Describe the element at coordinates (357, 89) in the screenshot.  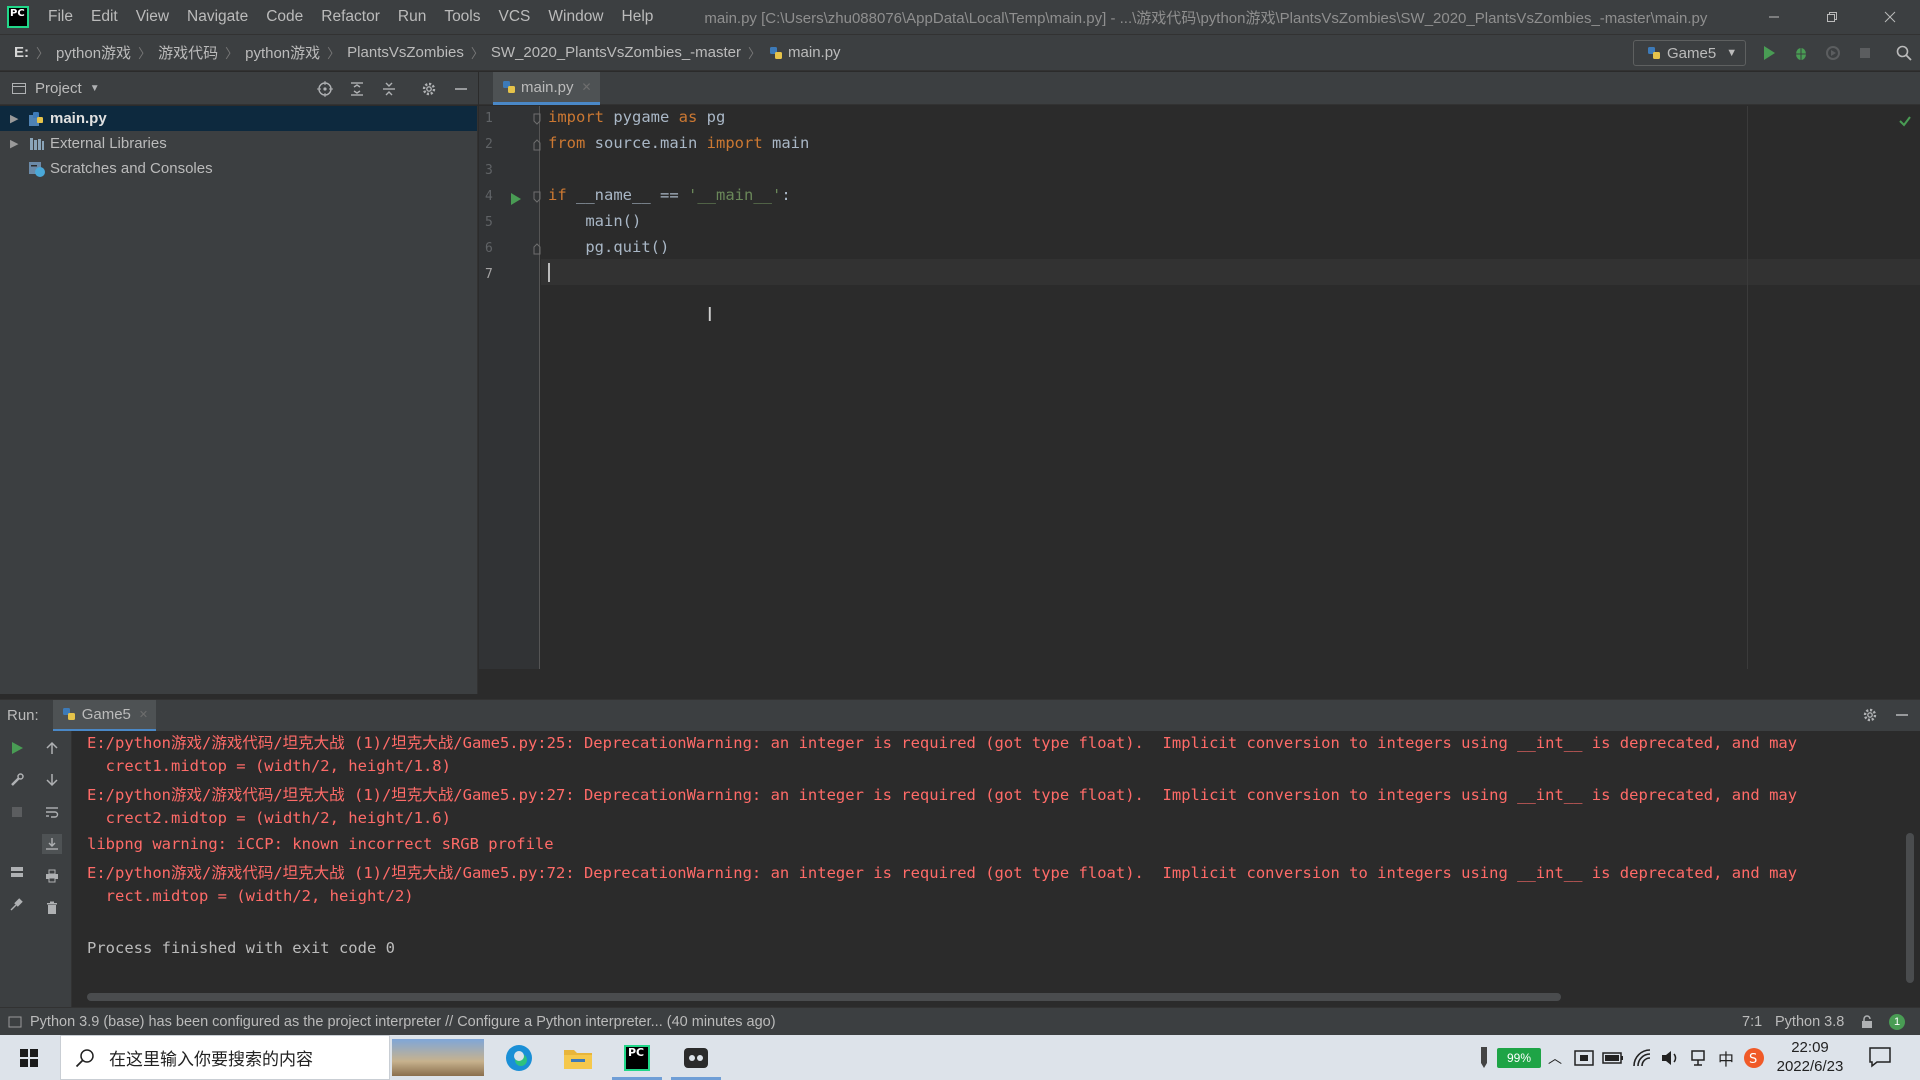
I see `expand-all-button` at that location.